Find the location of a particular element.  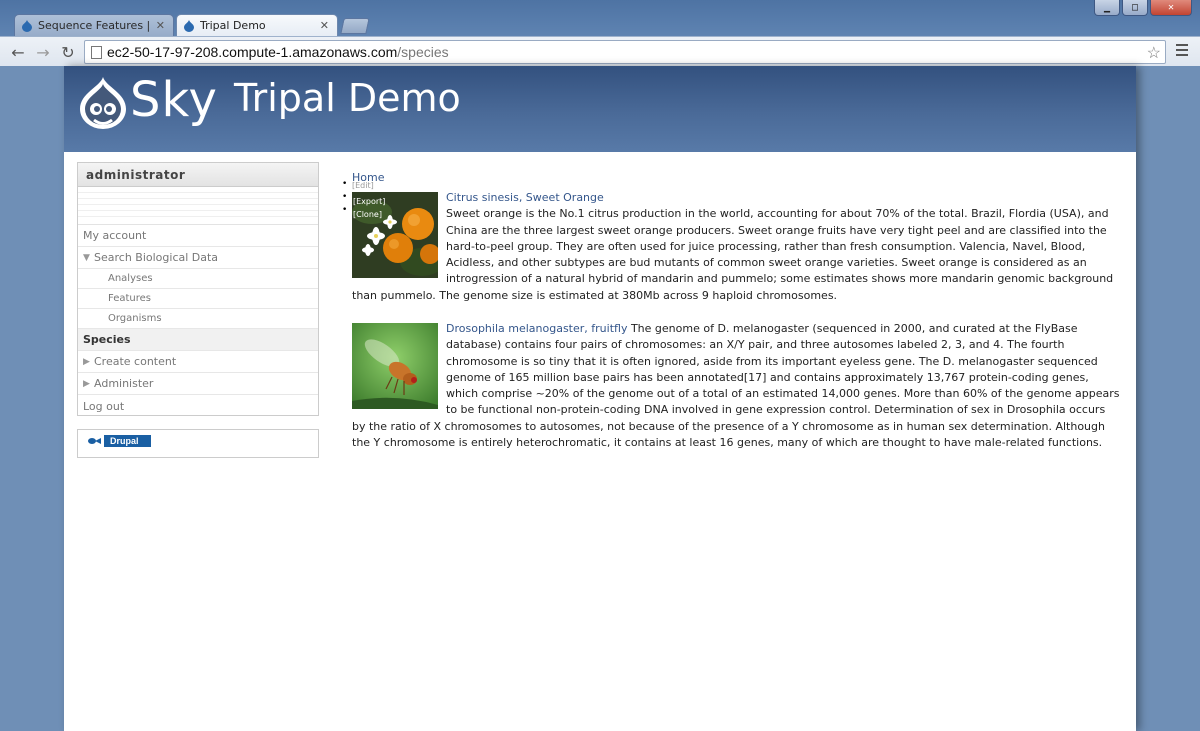

site-header: Sky Tripal Demo is located at coordinates (600, 109).